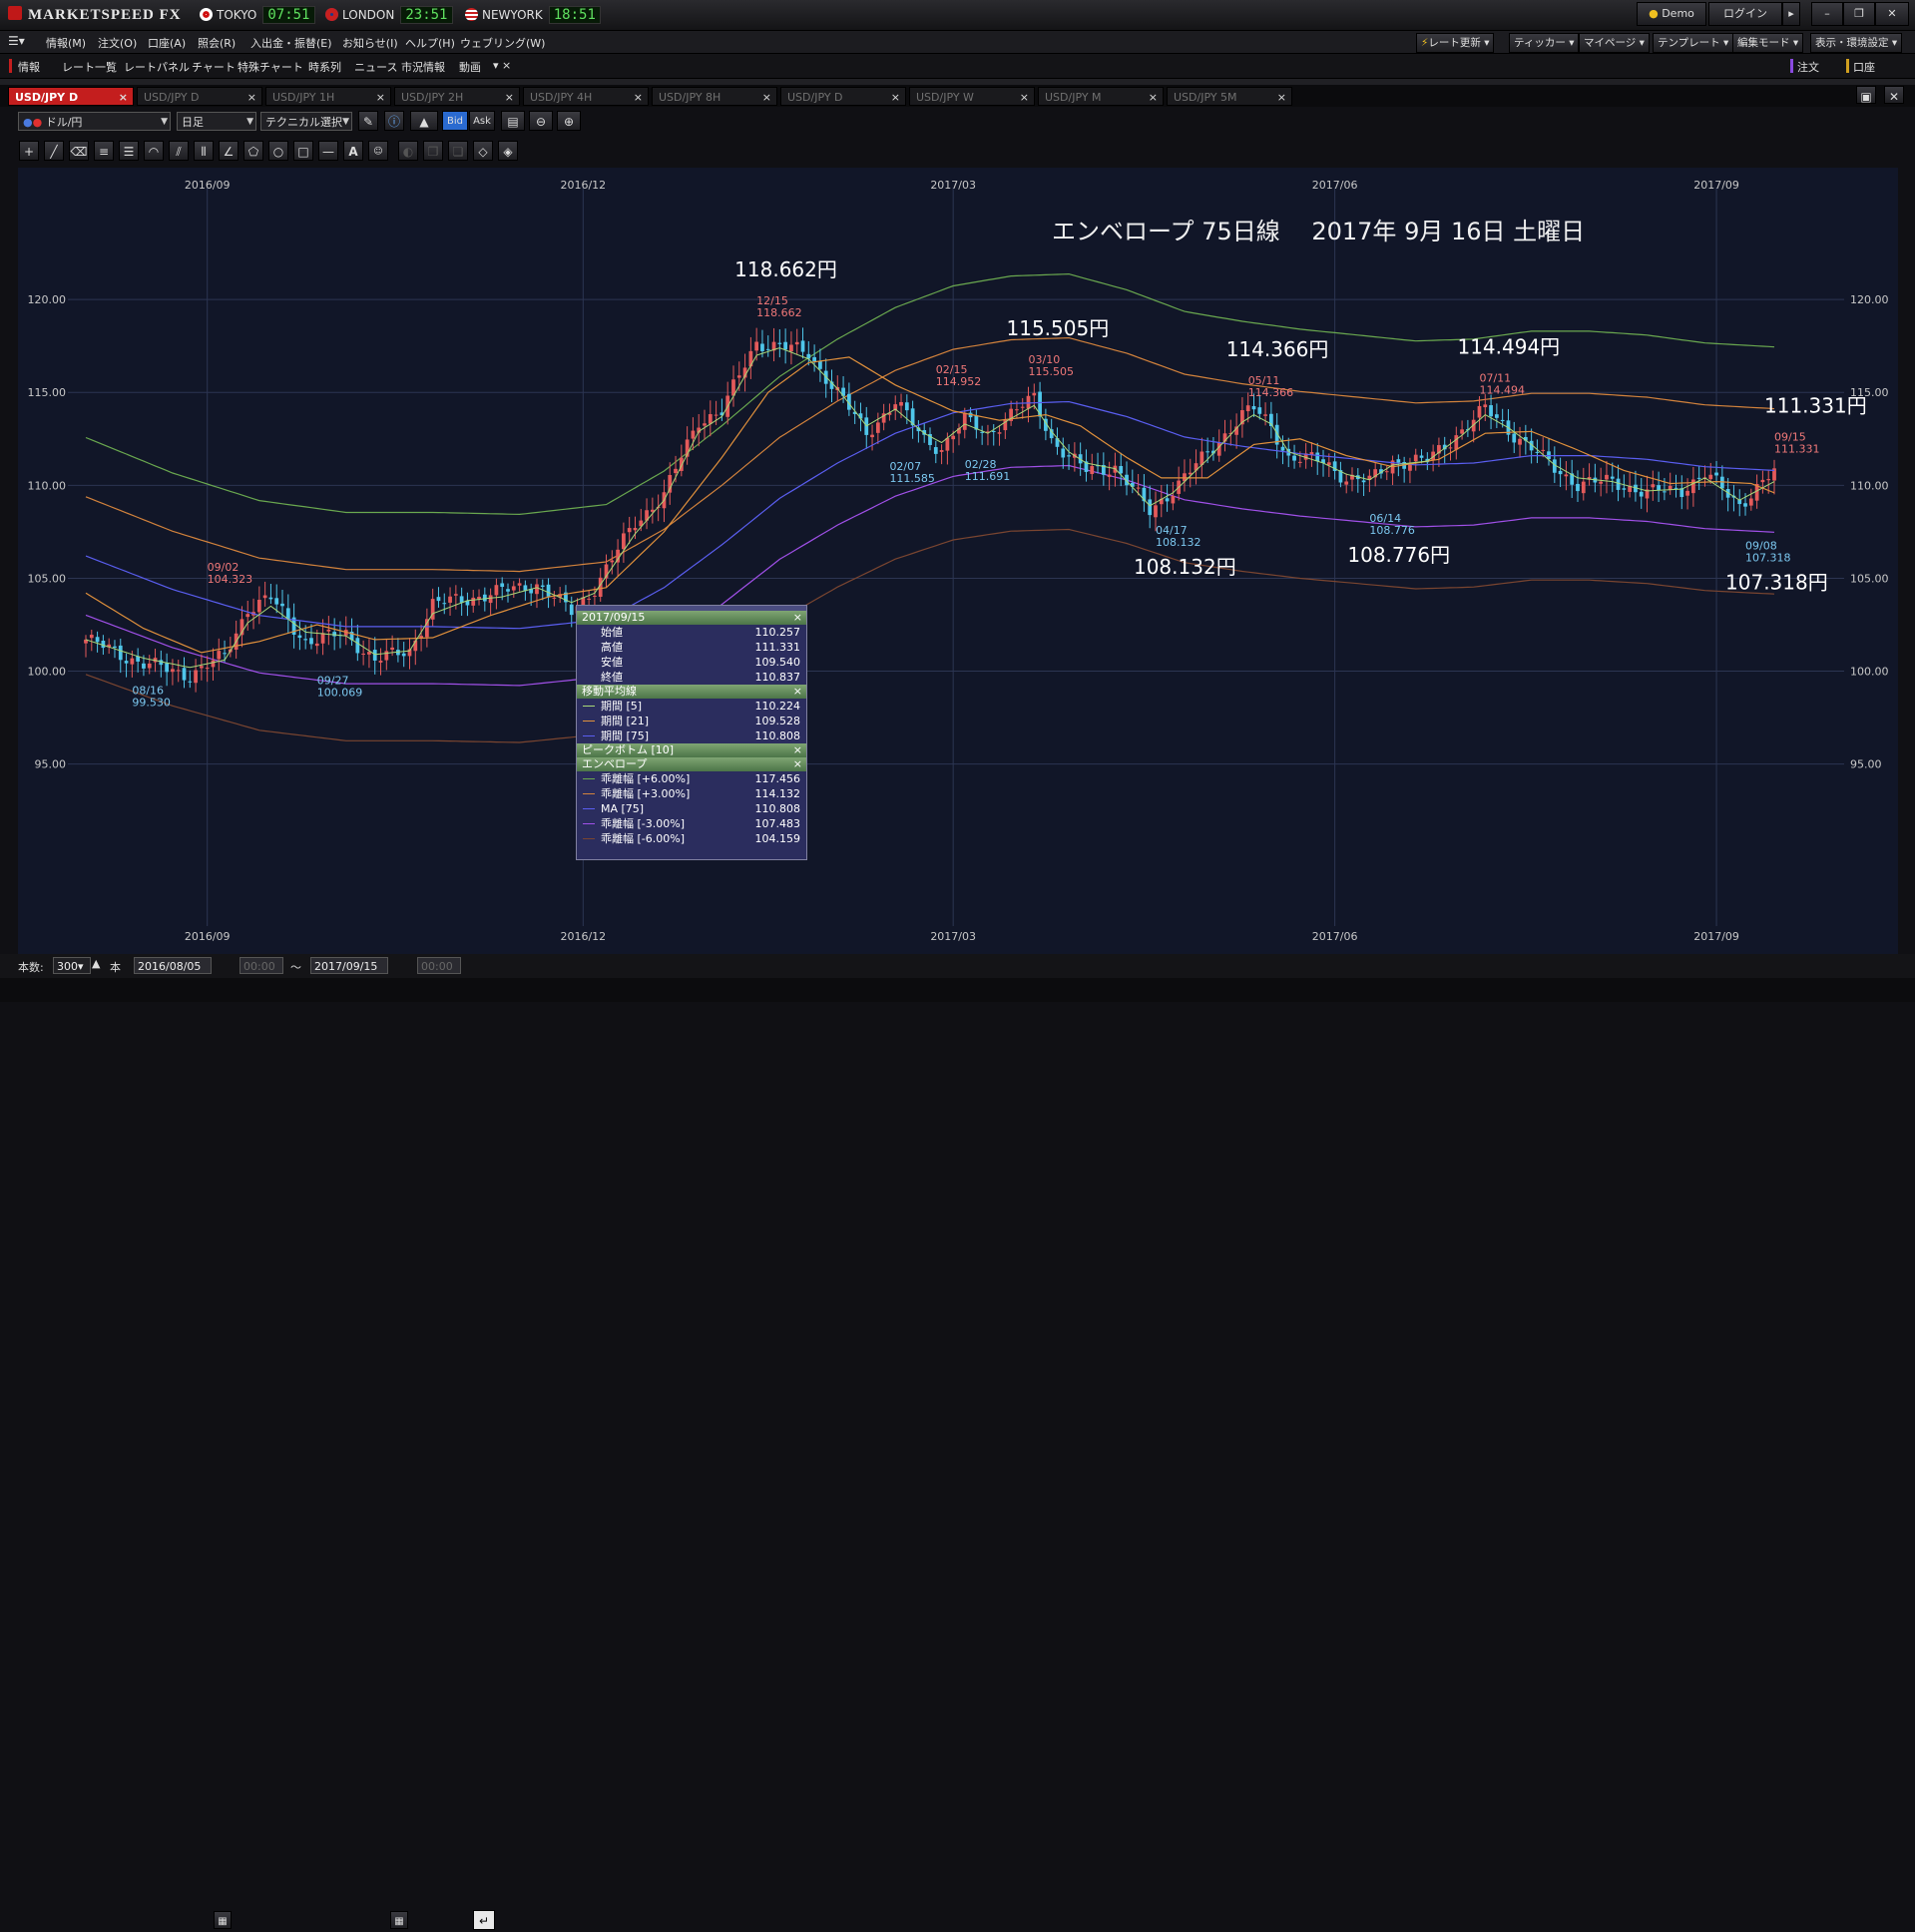 This screenshot has height=1932, width=1915. Describe the element at coordinates (173, 965) in the screenshot. I see `from-date-input: 2016/08/05` at that location.